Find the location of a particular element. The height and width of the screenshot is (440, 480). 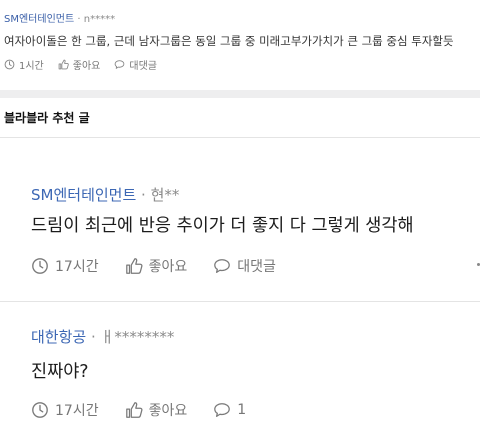

top-post-author-line: SM엔터테인먼트 · n***** is located at coordinates (59, 17).